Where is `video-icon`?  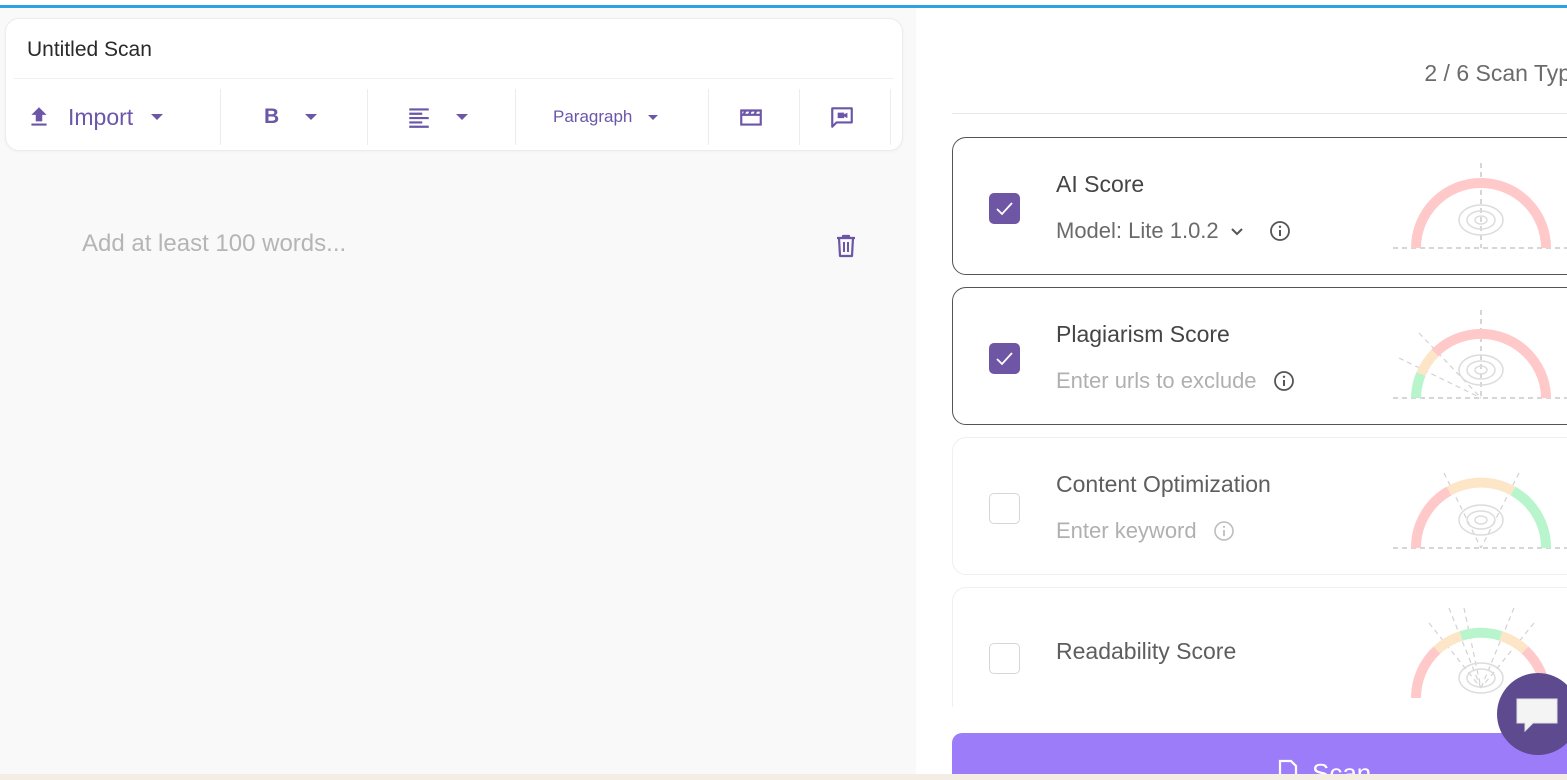
video-icon is located at coordinates (751, 117).